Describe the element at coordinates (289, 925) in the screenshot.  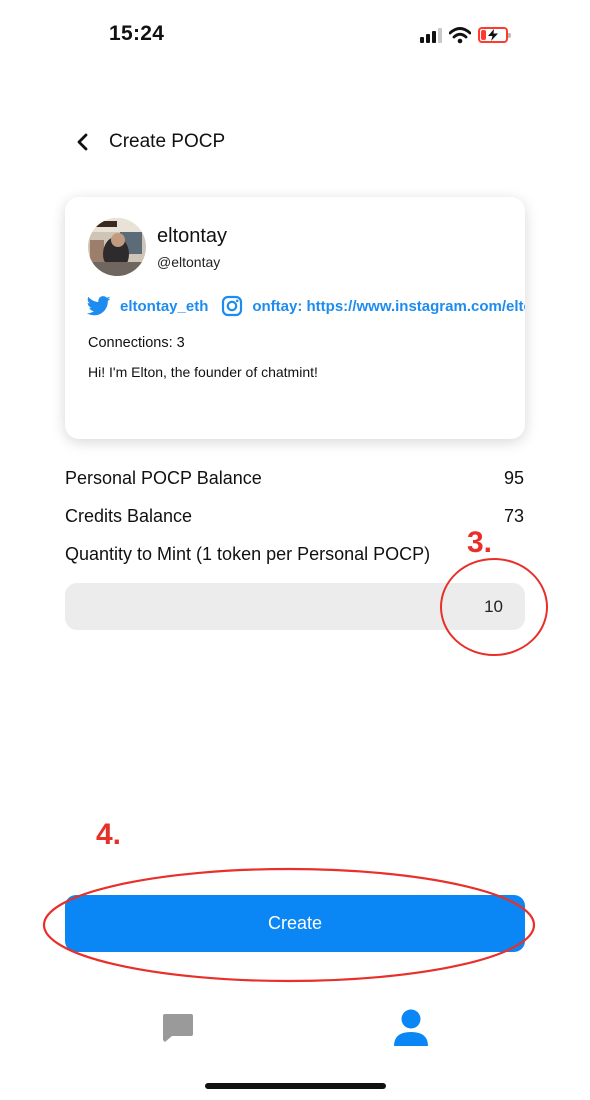
I see `annotation-circle-create` at that location.